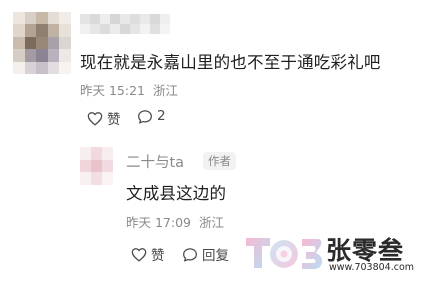 The height and width of the screenshot is (283, 421). I want to click on reply-meta: 昨天 17:09 浙江, so click(175, 221).